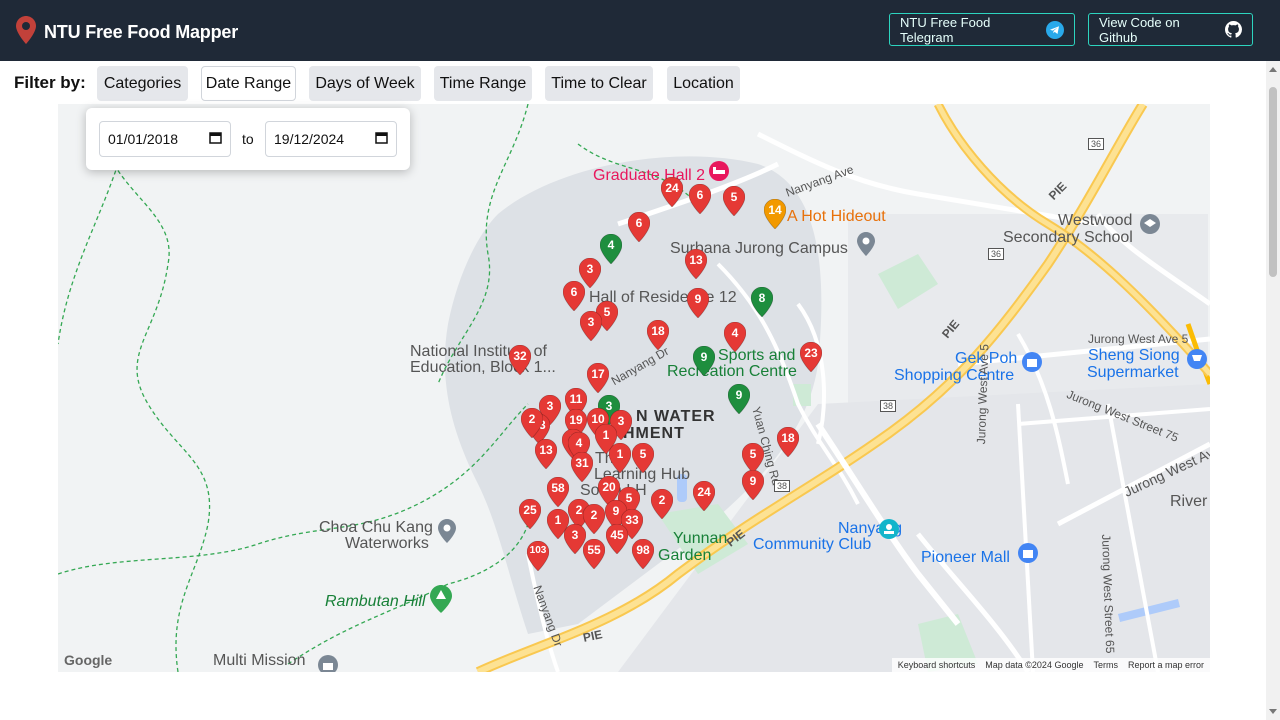 This screenshot has height=720, width=1280. Describe the element at coordinates (127, 32) in the screenshot. I see `brand: NTU Free Food Mapper` at that location.